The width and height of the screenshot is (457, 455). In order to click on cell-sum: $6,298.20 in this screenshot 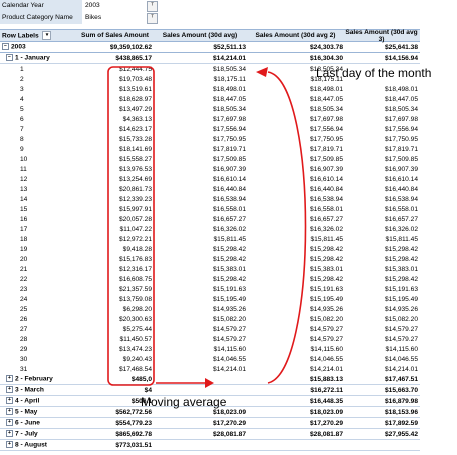, I will do `click(137, 309)`.